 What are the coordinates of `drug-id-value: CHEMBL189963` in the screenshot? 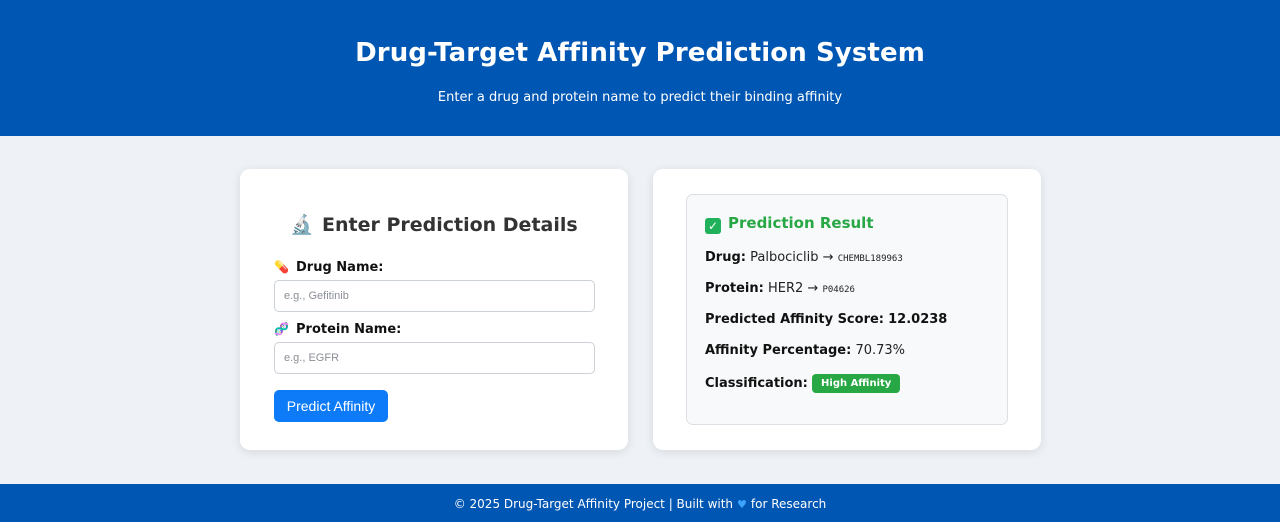 It's located at (870, 259).